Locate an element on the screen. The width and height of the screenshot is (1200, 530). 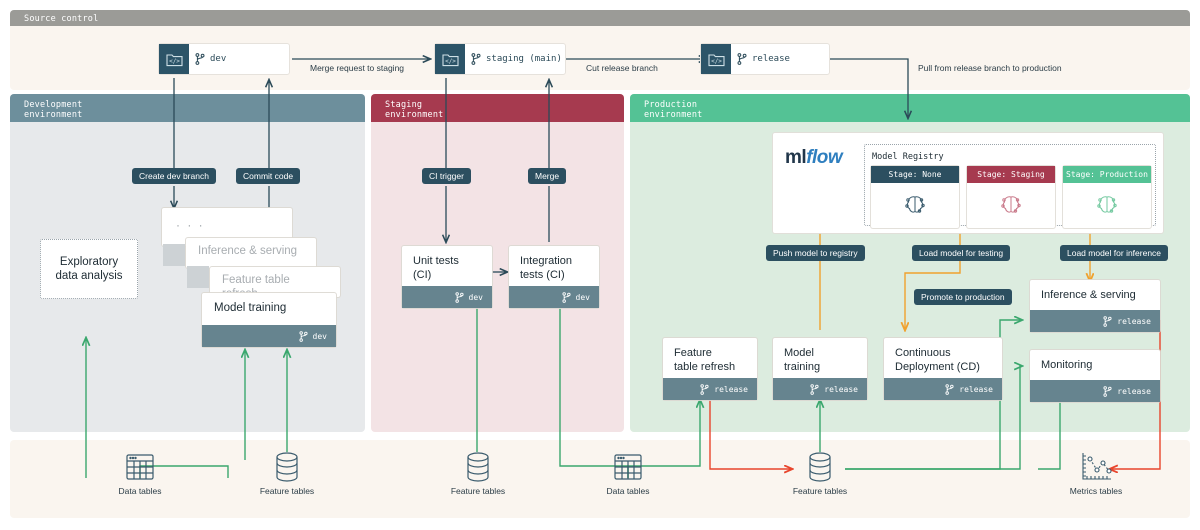
prod-card-training-line1: Model is located at coordinates (799, 353).